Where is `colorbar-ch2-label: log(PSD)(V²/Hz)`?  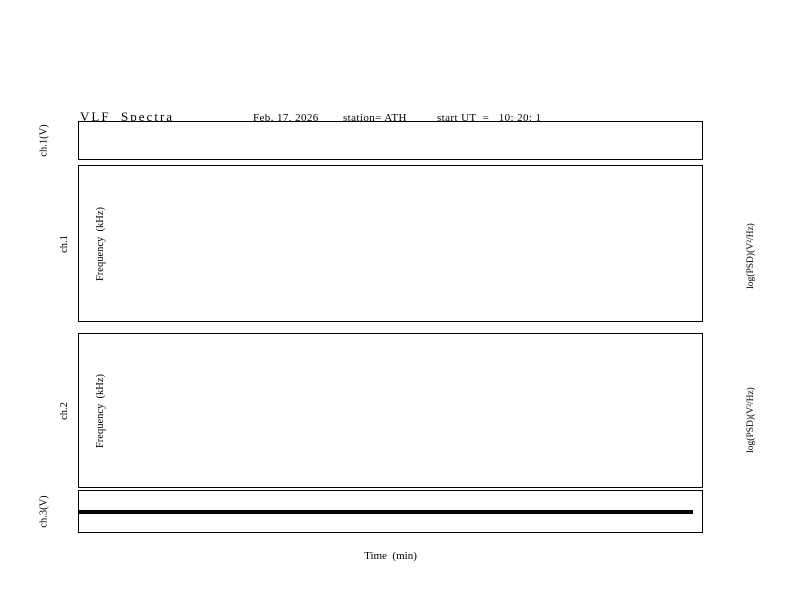 colorbar-ch2-label: log(PSD)(V²/Hz) is located at coordinates (751, 420).